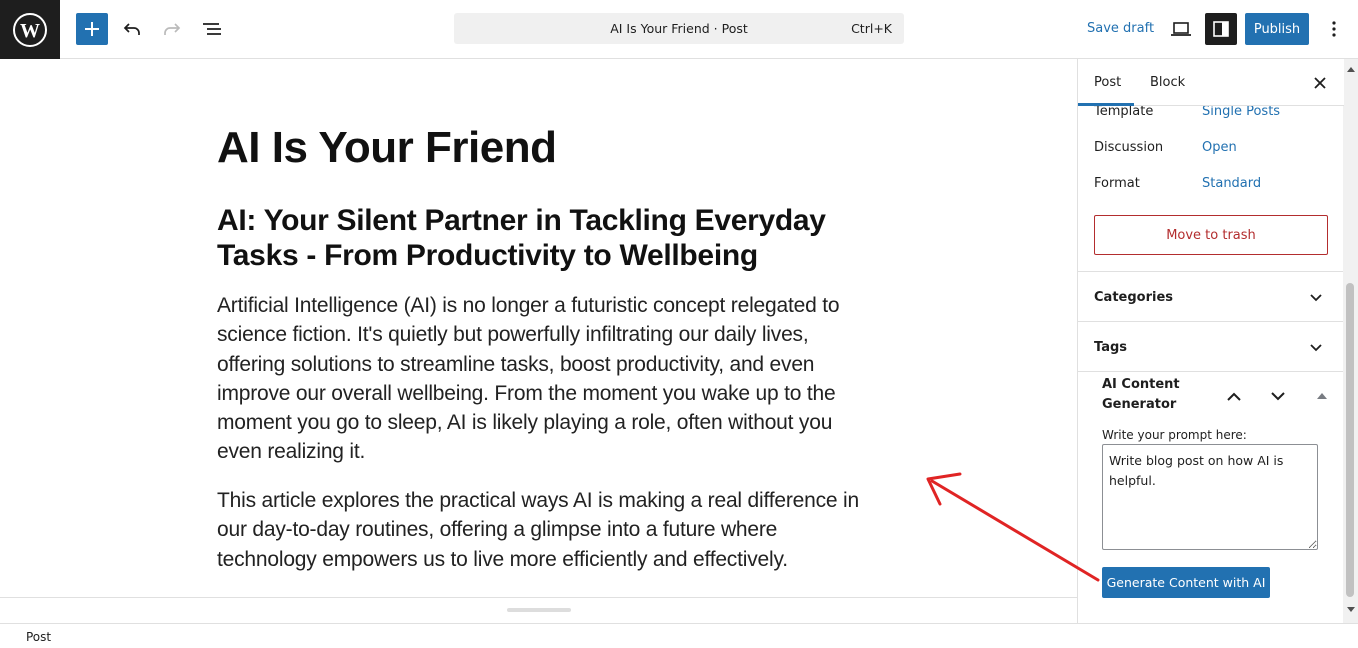  I want to click on command-palette-bar: AI Is Your Friend · Post Ctrl+K, so click(679, 28).